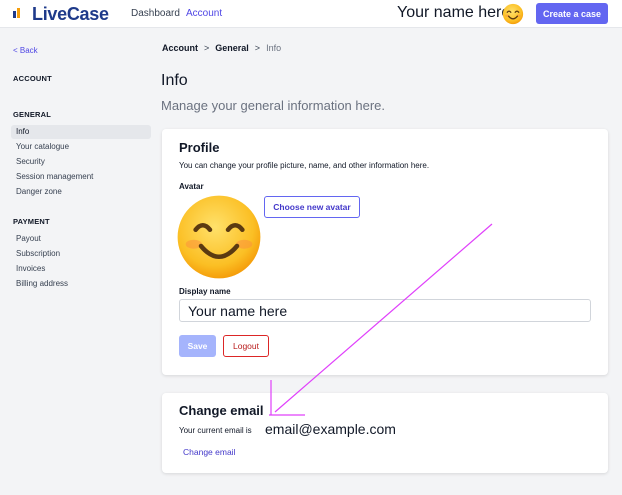  Describe the element at coordinates (199, 147) in the screenshot. I see `profile-title: Profile` at that location.